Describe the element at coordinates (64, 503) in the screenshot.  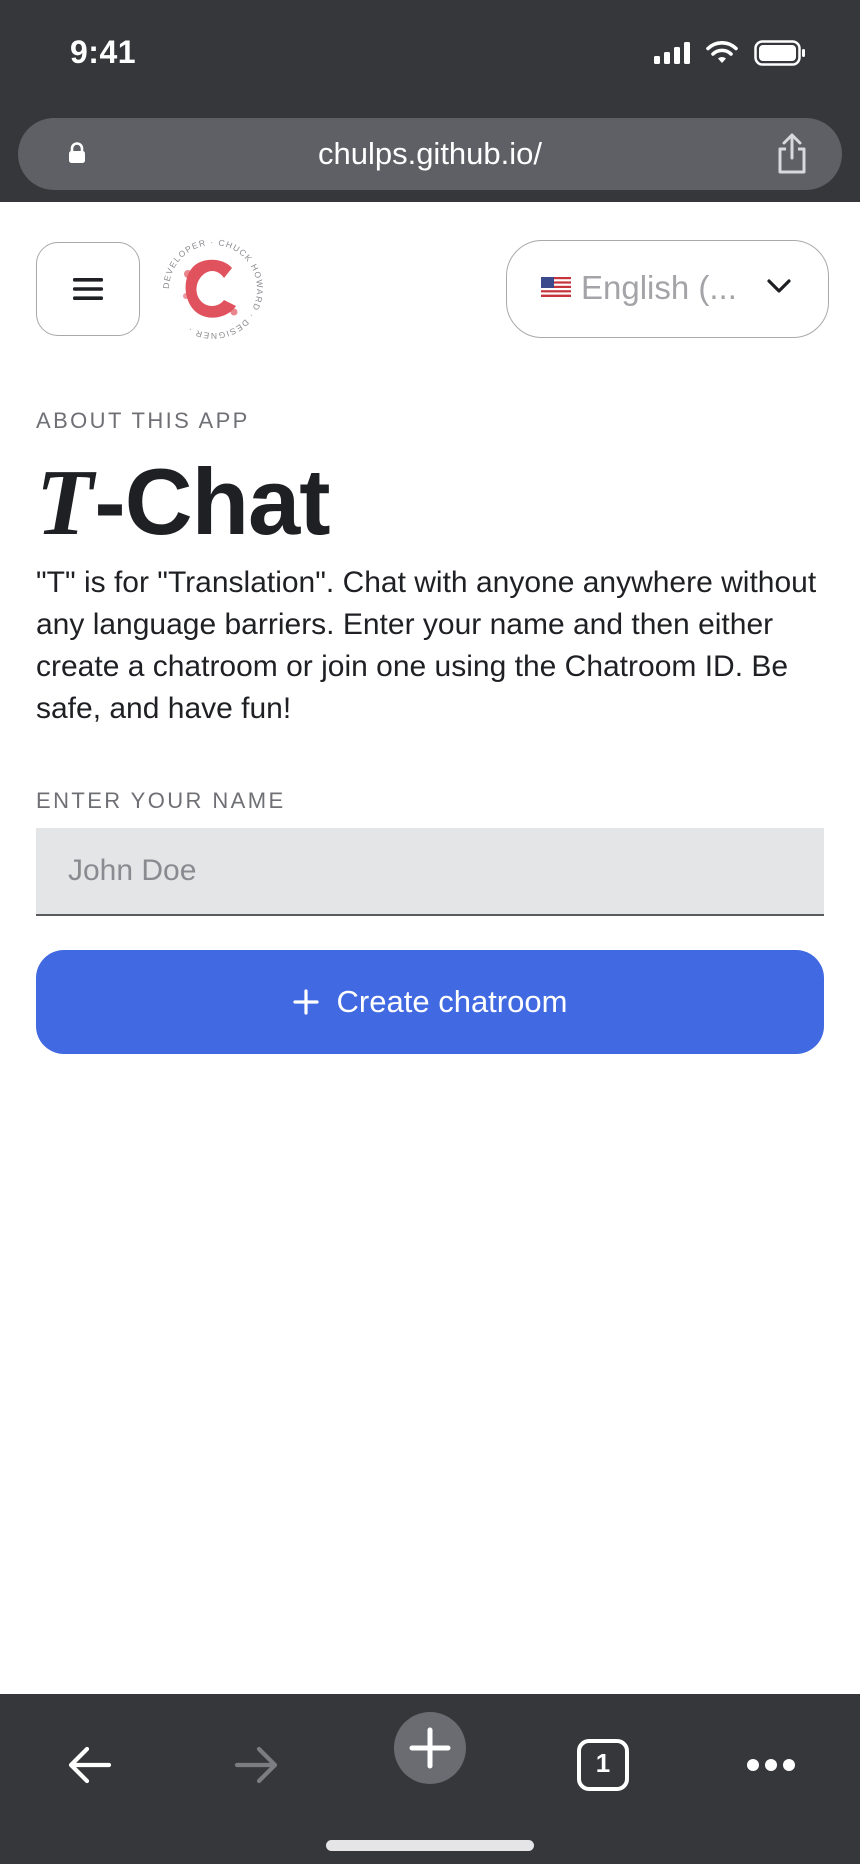
I see `title-t: T` at that location.